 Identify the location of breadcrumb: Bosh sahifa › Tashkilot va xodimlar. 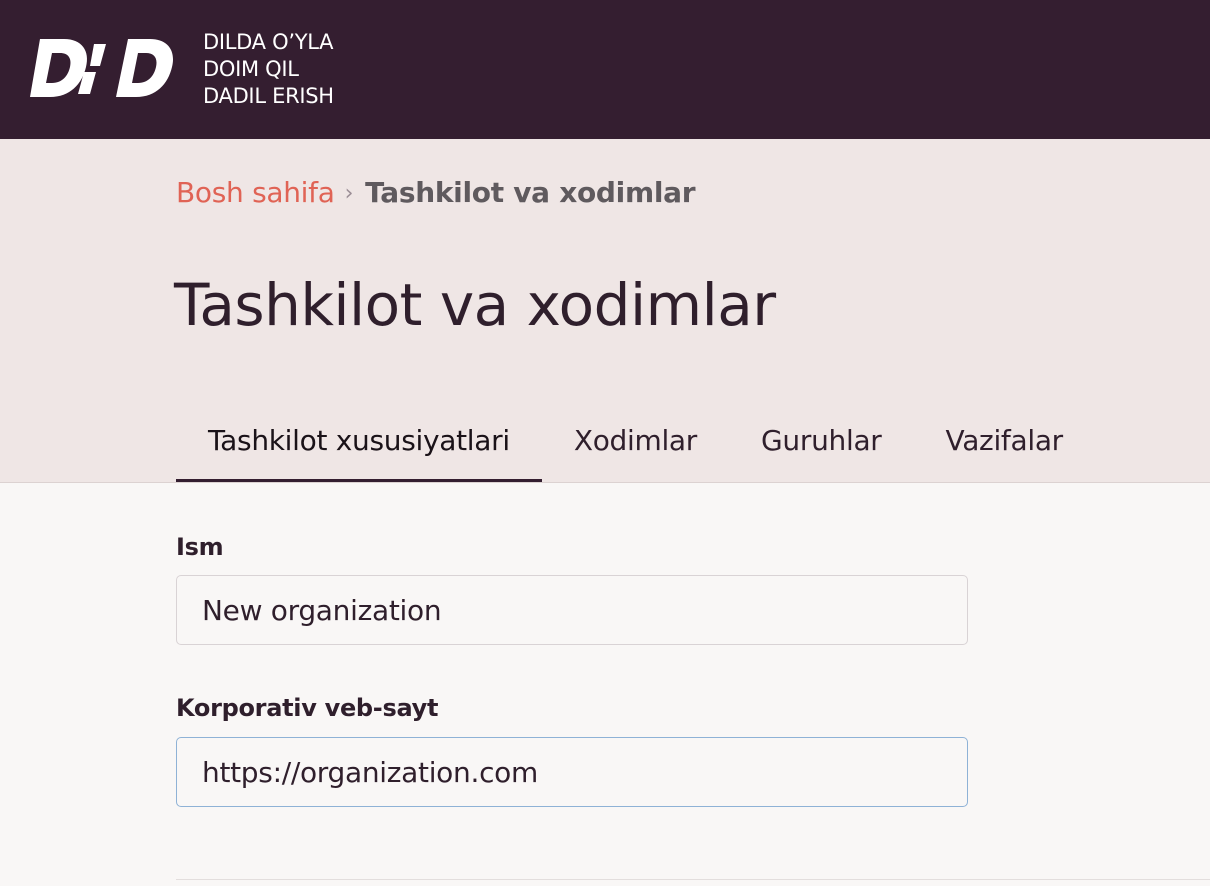
(436, 192).